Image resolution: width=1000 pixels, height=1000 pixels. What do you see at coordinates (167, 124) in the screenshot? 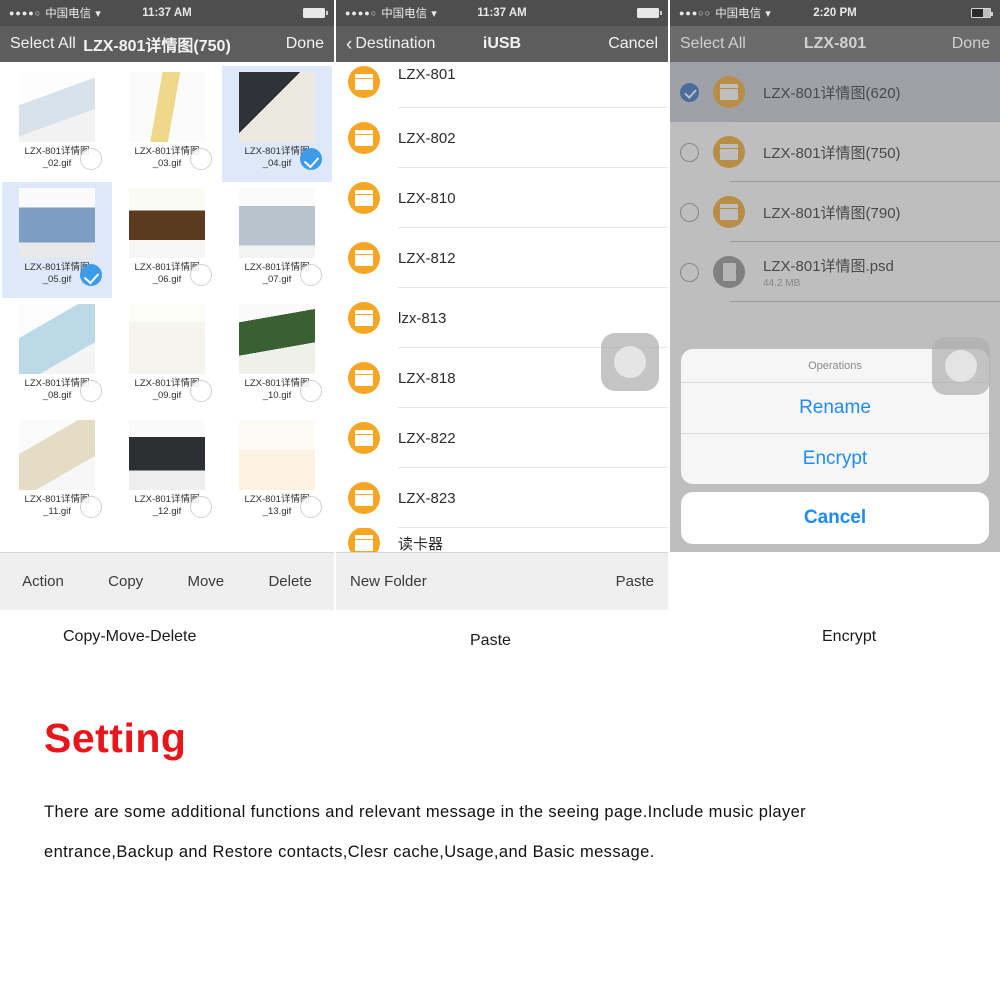
I see `grid-item: LZX-801详情图 _03.gif` at bounding box center [167, 124].